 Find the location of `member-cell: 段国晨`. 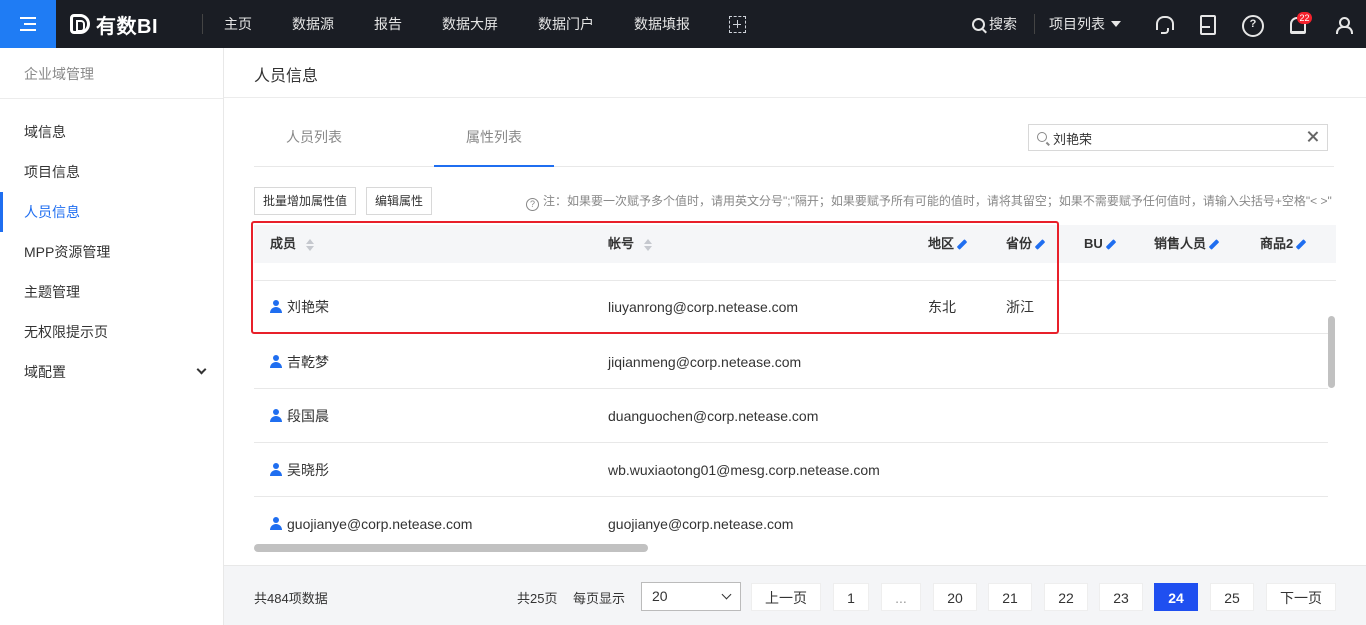

member-cell: 段国晨 is located at coordinates (299, 416).